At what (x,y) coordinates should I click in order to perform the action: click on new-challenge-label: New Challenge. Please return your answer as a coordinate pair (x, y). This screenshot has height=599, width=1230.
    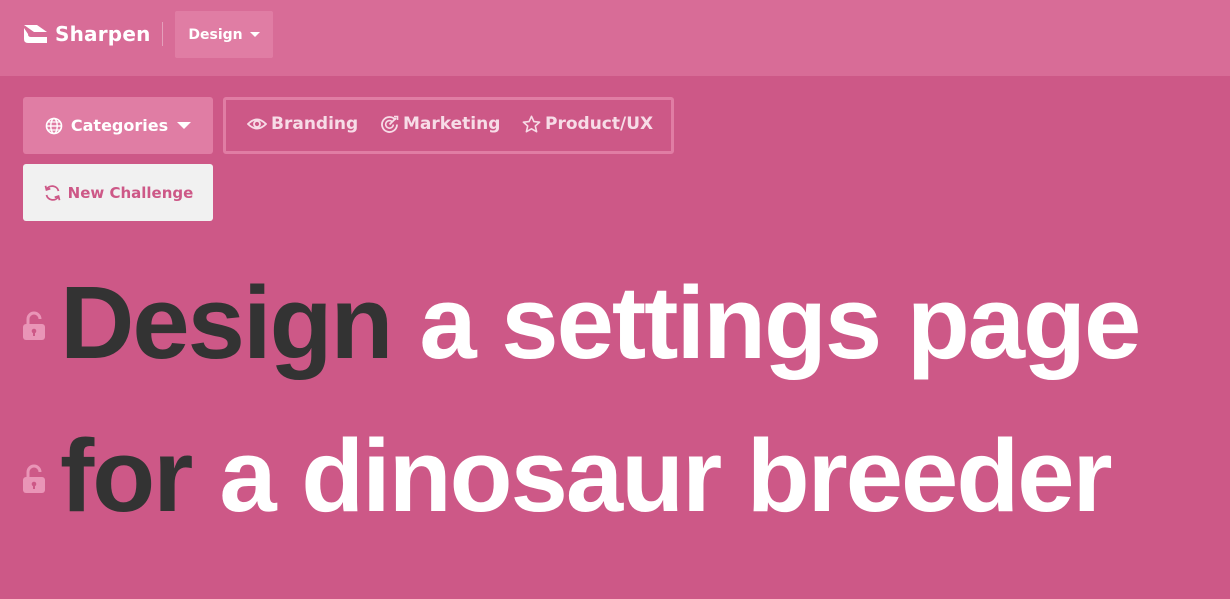
    Looking at the image, I should click on (130, 192).